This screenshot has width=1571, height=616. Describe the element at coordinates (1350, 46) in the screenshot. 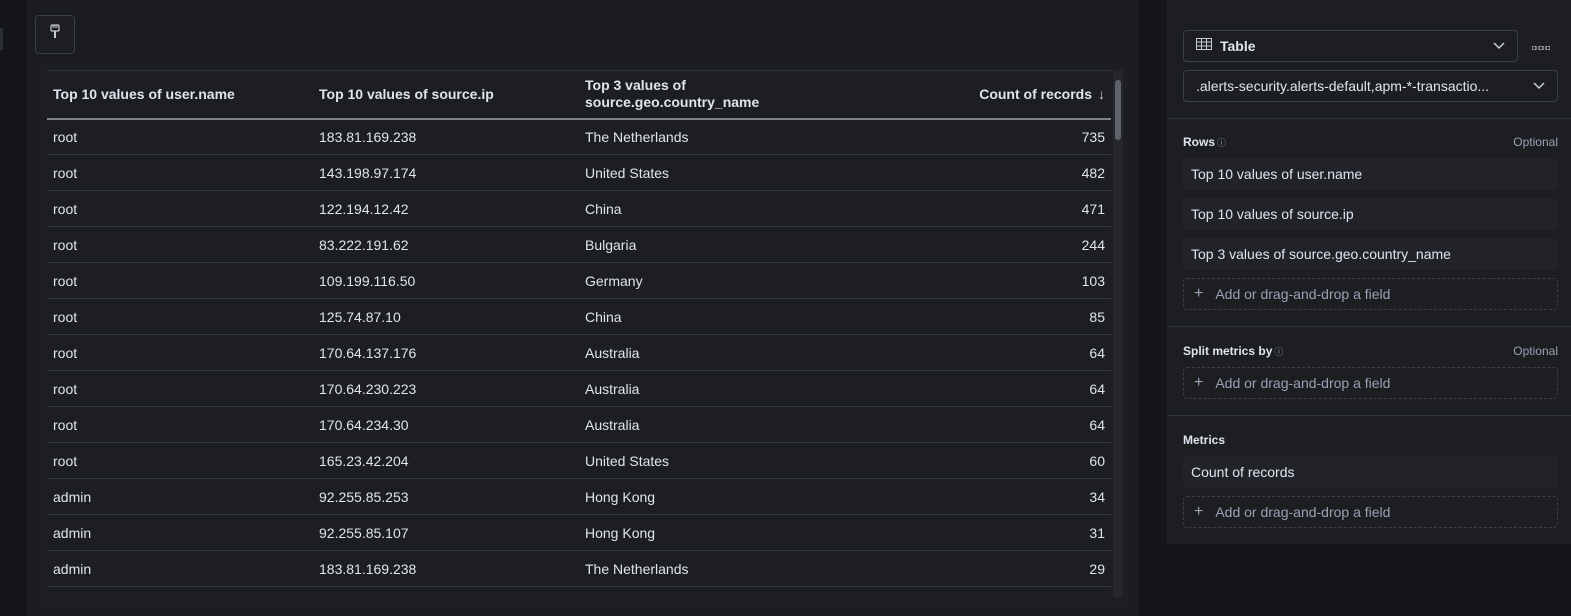

I see `visualization-type-select: Table` at that location.